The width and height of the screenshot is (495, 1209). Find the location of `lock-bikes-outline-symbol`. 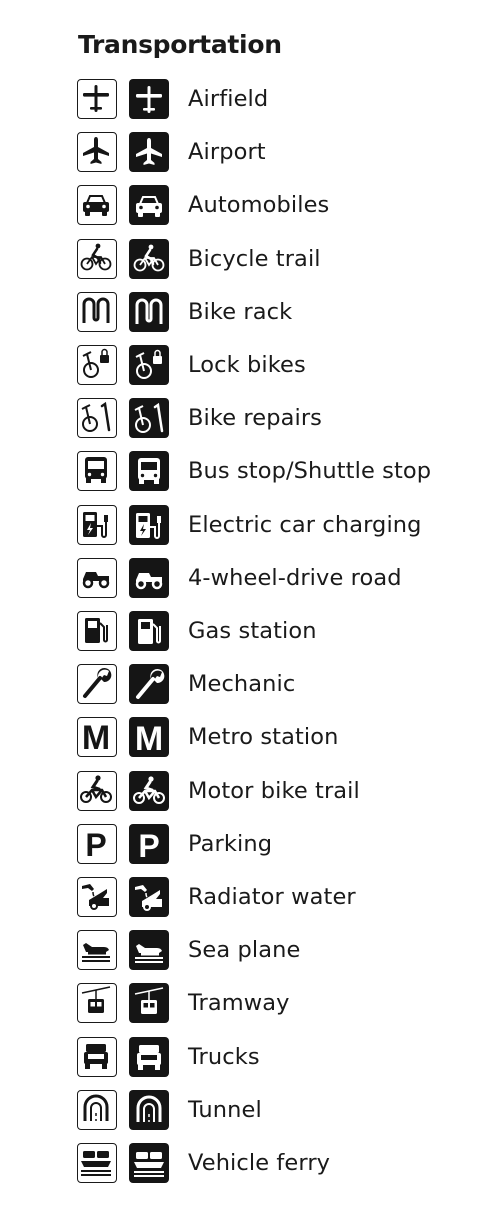

lock-bikes-outline-symbol is located at coordinates (97, 365).